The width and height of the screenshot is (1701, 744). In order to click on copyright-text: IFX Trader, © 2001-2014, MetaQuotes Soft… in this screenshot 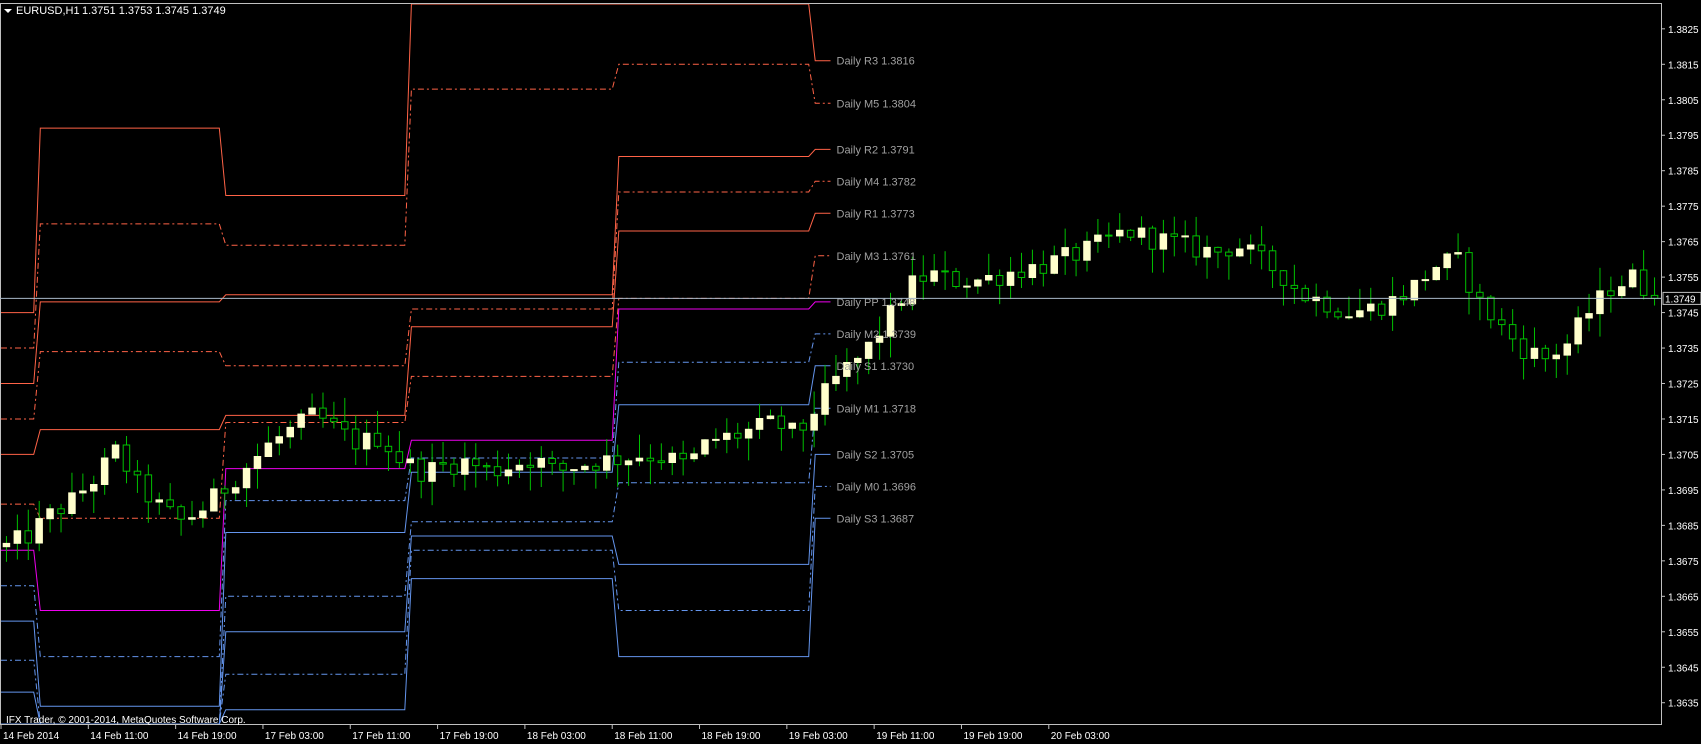, I will do `click(126, 720)`.